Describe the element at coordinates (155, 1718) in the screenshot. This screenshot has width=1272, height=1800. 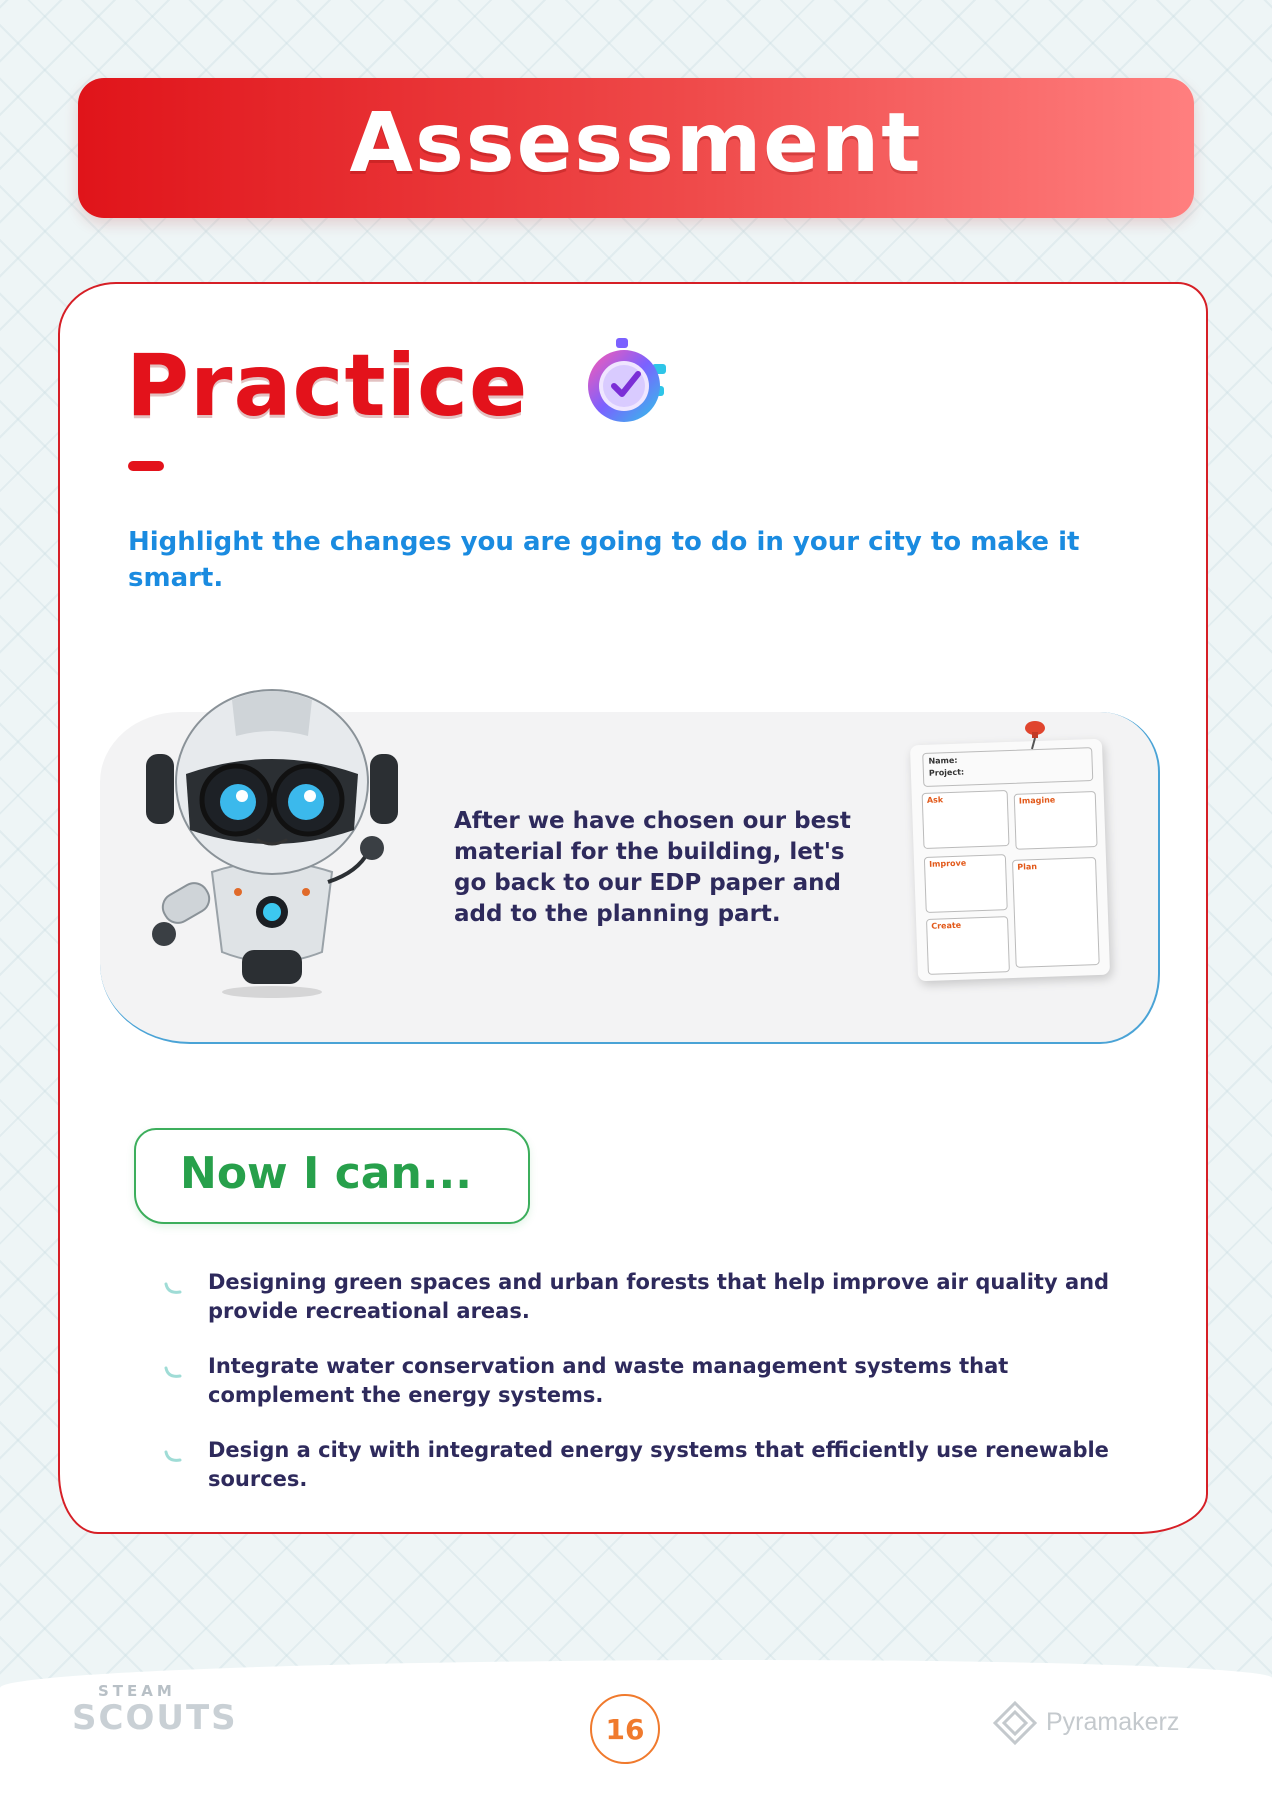
I see `logo-bottom-text: SCOUTS` at that location.